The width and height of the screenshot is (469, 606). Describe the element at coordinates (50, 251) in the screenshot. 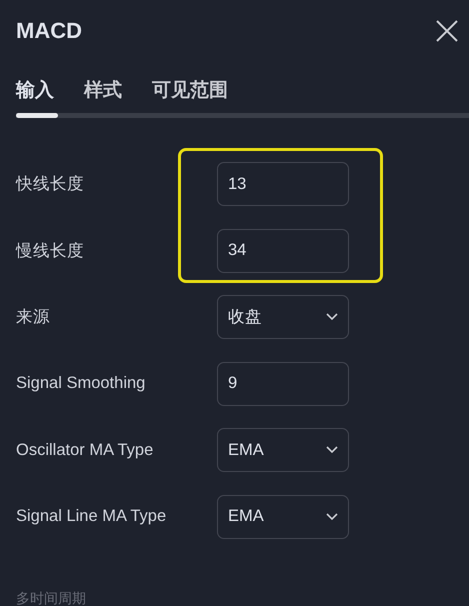

I see `field-label: 慢线长度` at that location.